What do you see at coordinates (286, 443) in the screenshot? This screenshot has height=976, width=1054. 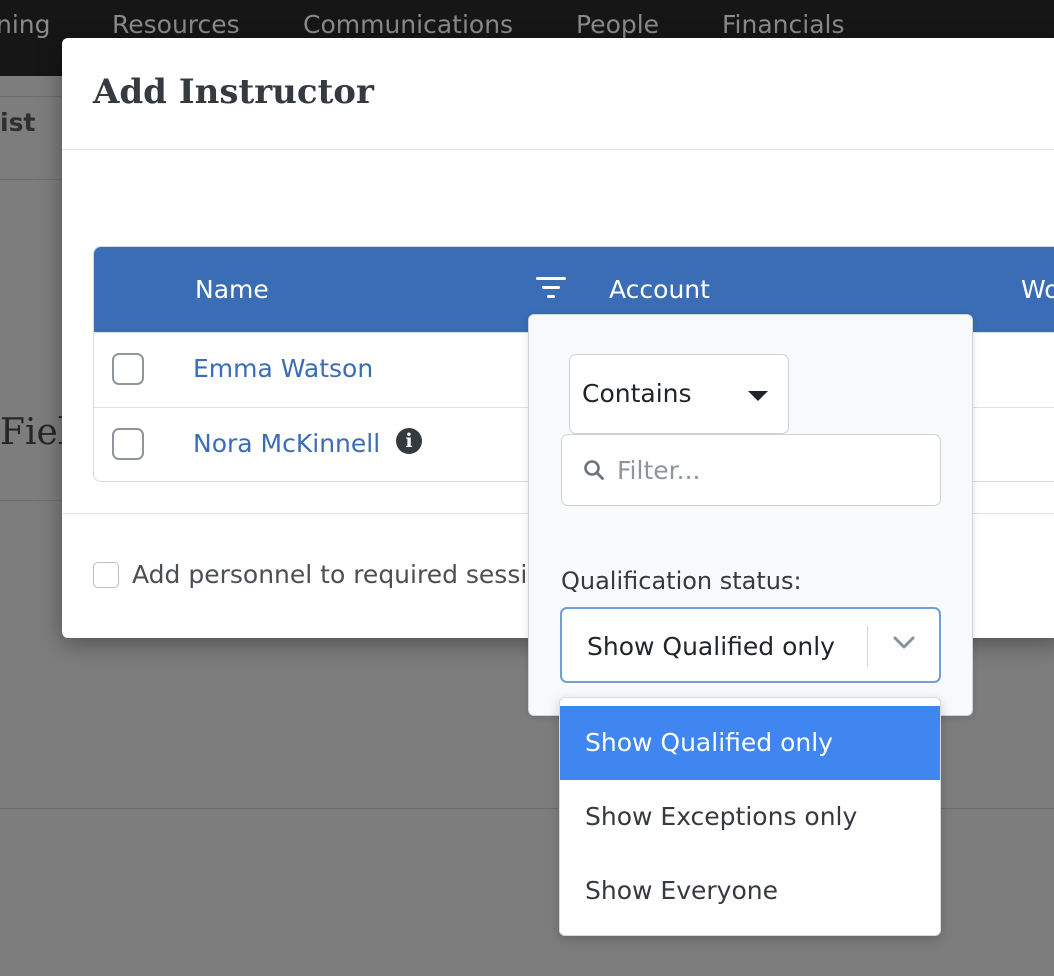 I see `instructor-name-link: Nora McKinnell` at bounding box center [286, 443].